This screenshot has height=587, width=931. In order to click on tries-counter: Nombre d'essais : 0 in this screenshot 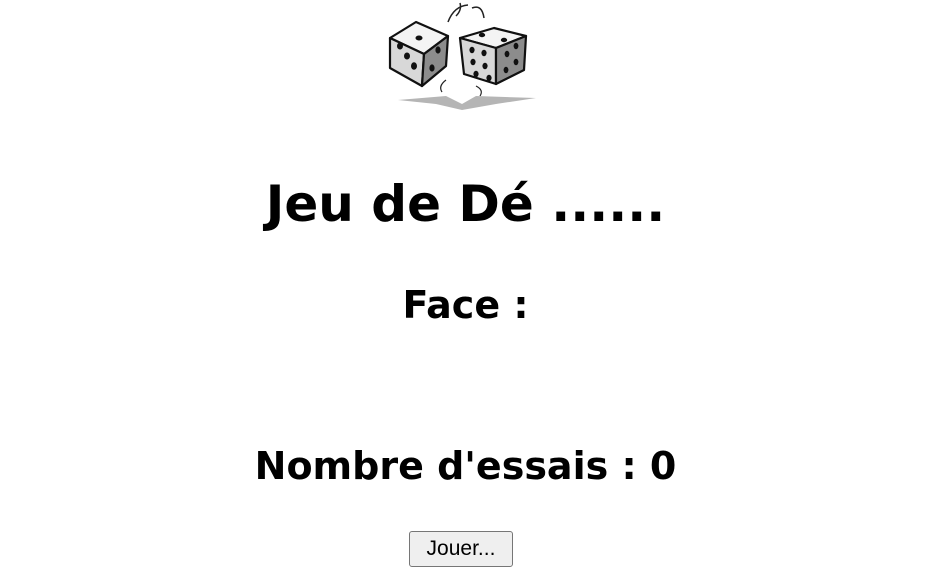, I will do `click(465, 466)`.